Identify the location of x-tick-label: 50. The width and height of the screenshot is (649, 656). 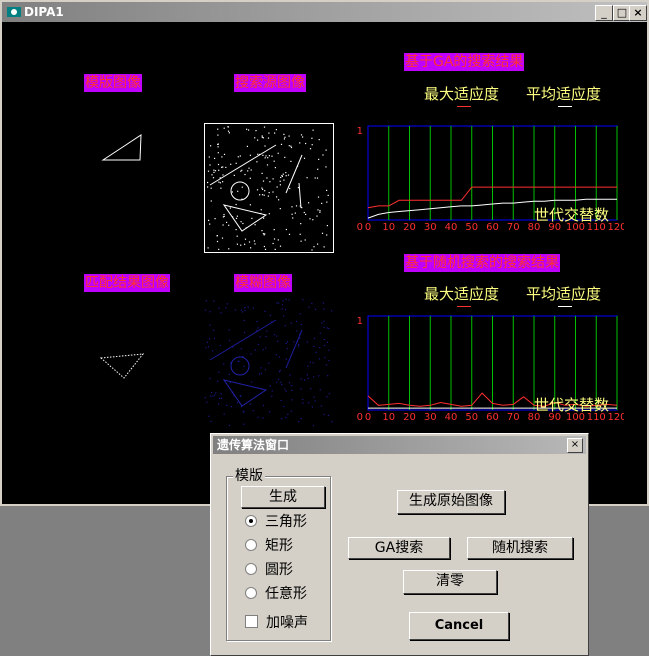
(471, 227).